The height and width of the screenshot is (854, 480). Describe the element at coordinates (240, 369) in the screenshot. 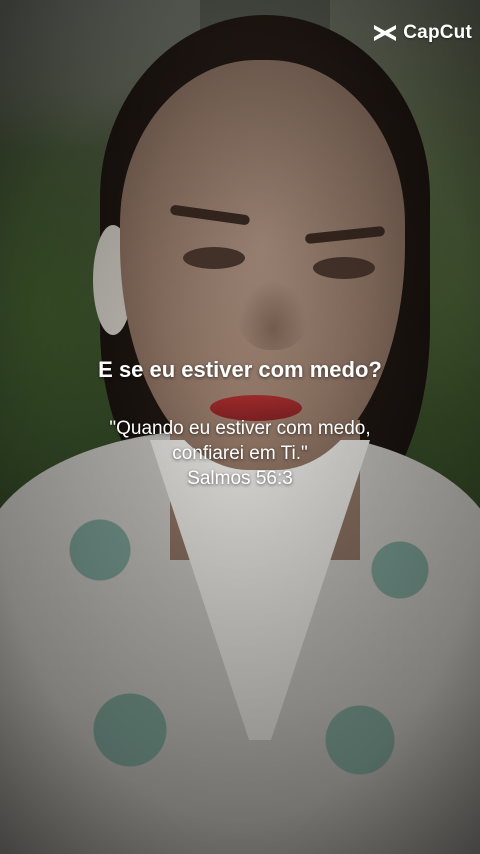

I see `caption-question: E se eu estiver com medo?` at that location.